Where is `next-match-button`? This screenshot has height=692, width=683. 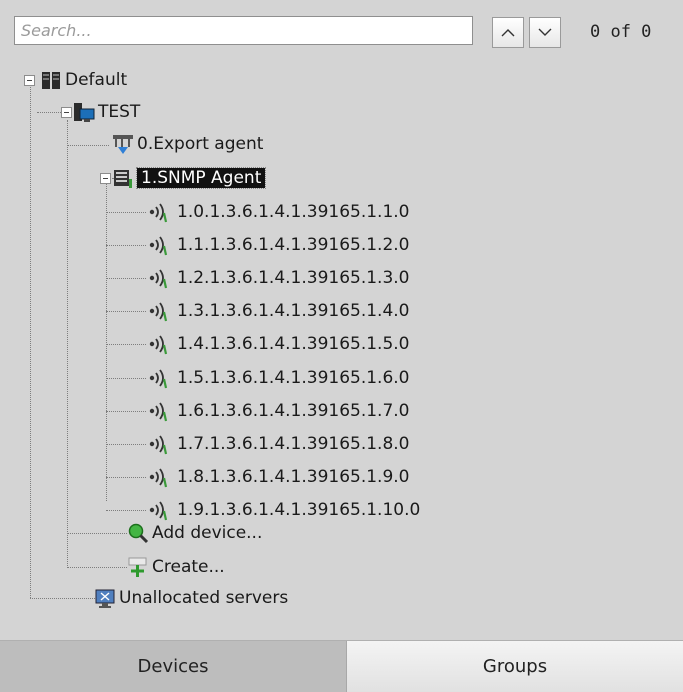
next-match-button is located at coordinates (545, 32).